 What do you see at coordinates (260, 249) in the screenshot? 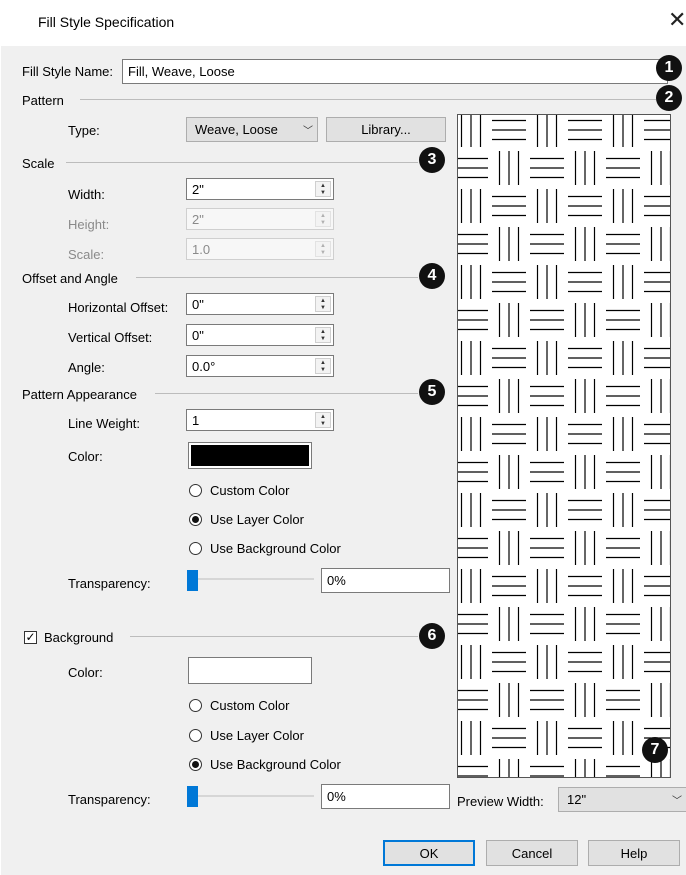
I see `scale-spinner: 1.0 ▲ ▼` at bounding box center [260, 249].